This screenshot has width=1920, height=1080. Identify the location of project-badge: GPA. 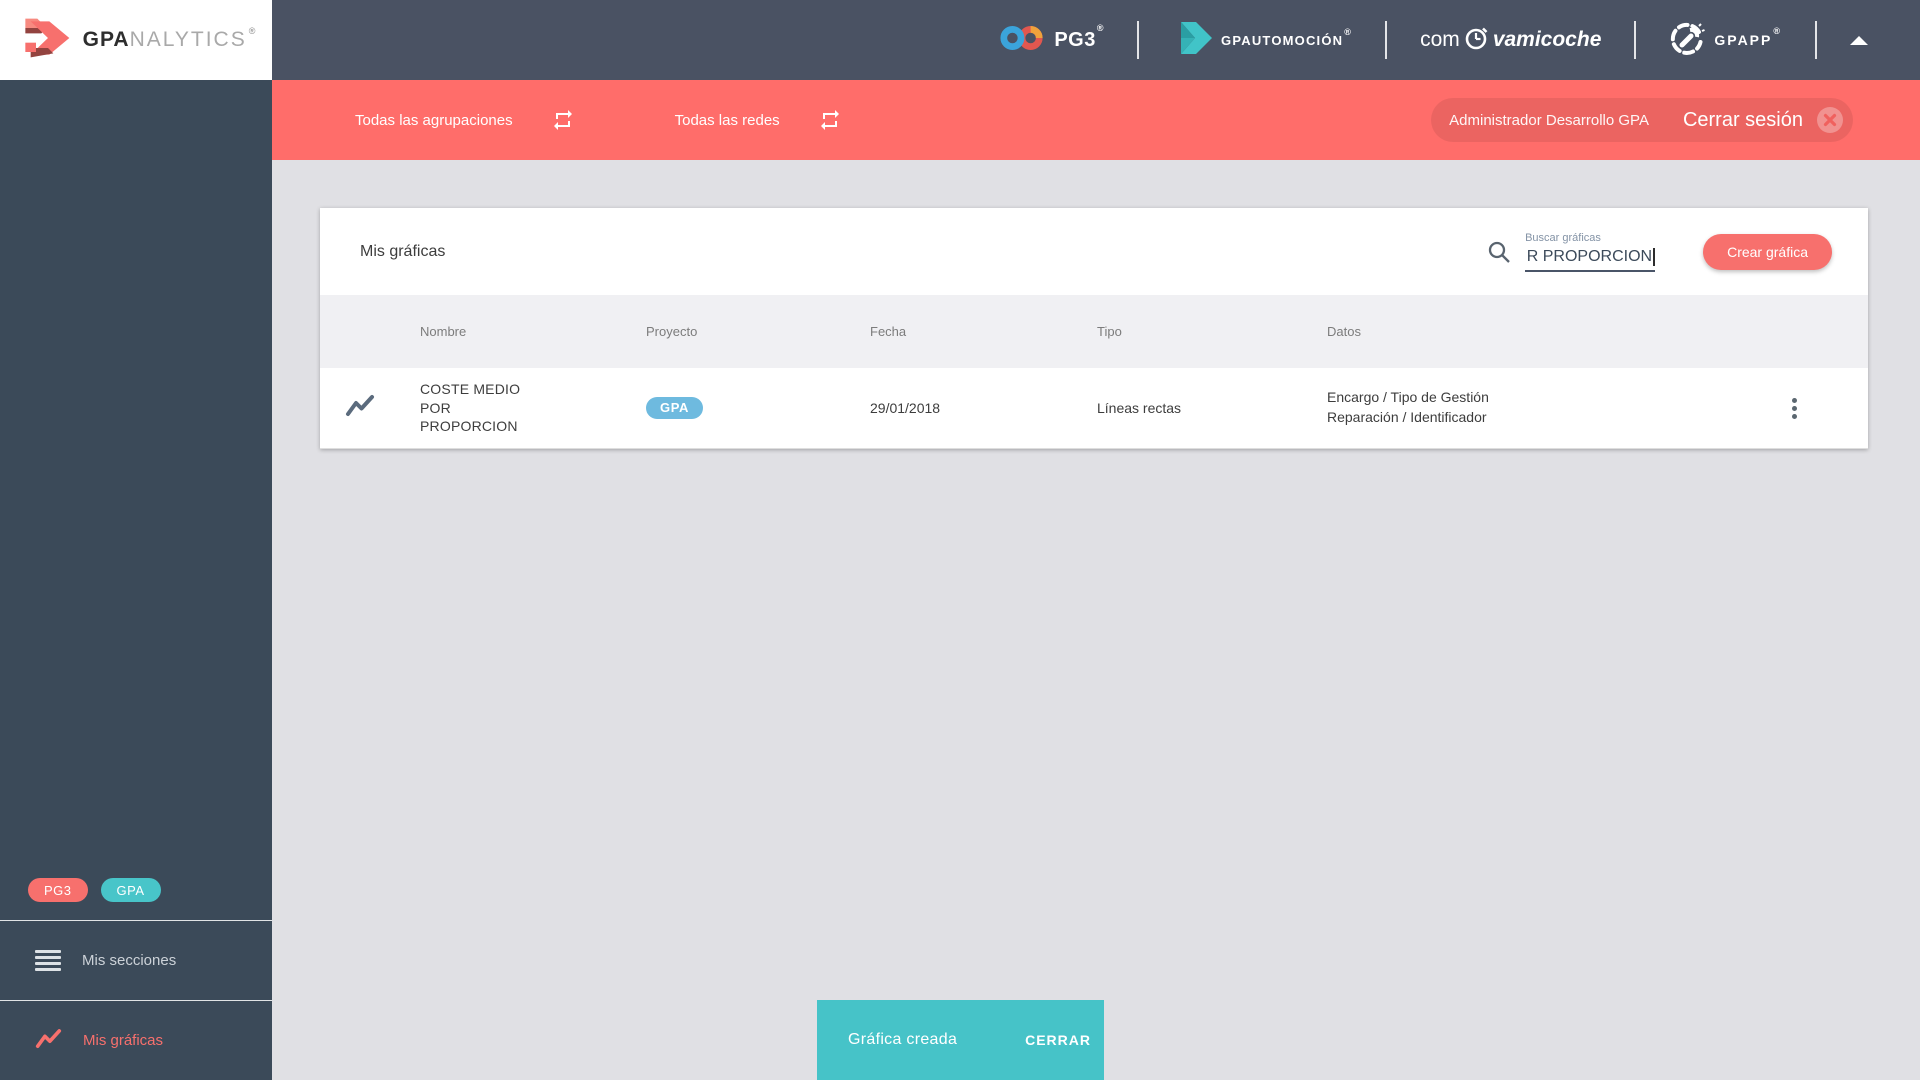
(675, 407).